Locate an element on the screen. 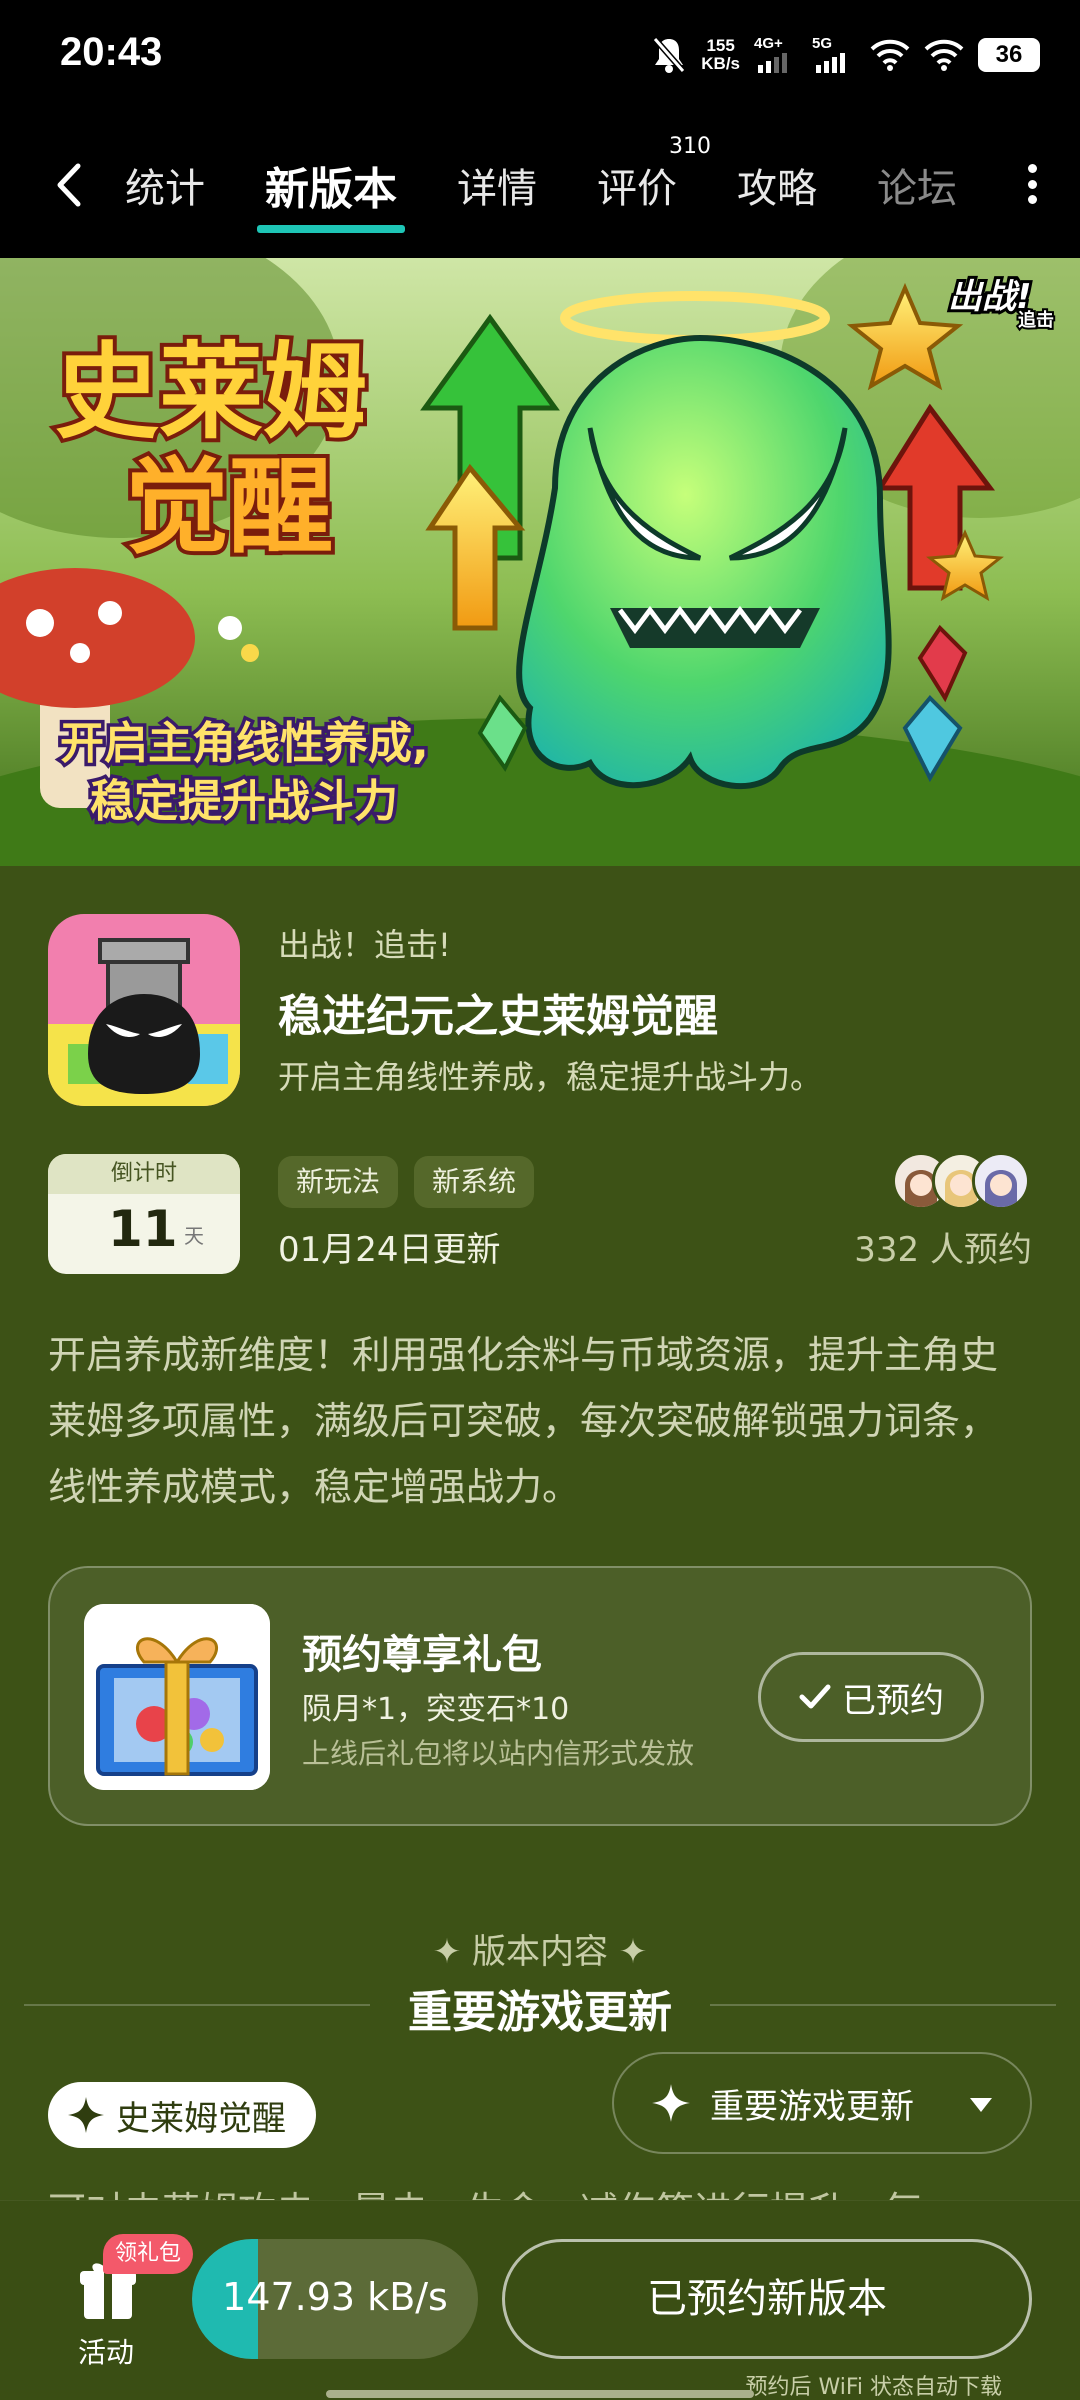  slime-illustration is located at coordinates (704, 562).